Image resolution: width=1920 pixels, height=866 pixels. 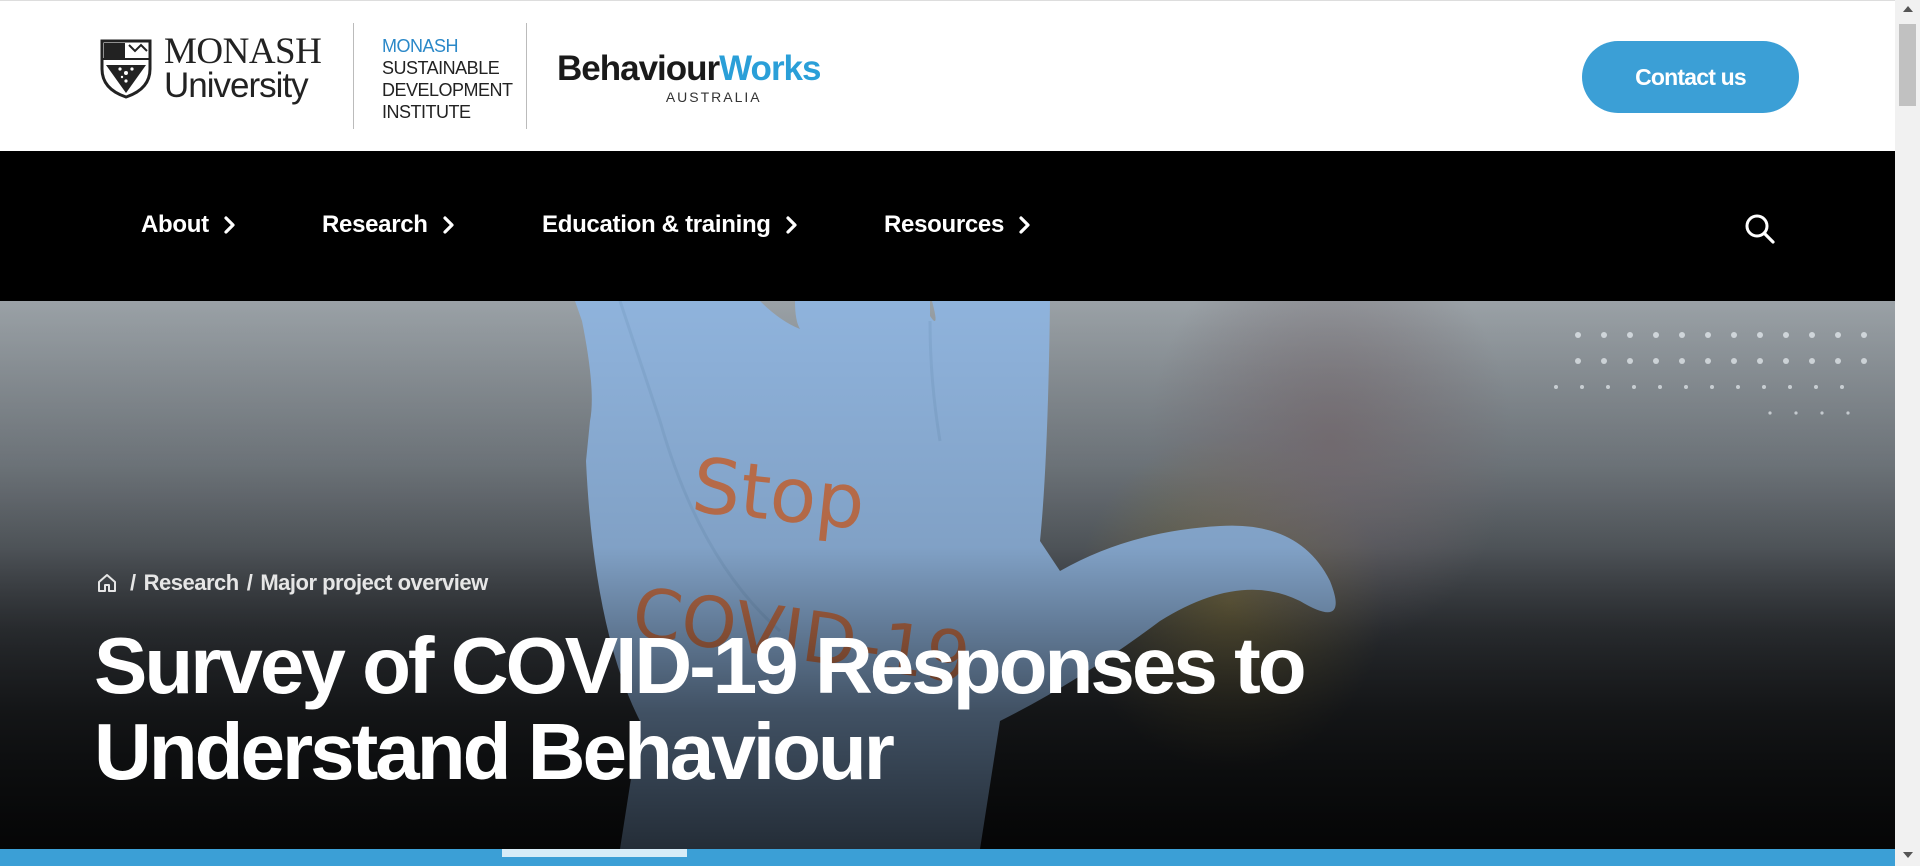 I want to click on breadcrumb-item-research: Research, so click(x=192, y=583).